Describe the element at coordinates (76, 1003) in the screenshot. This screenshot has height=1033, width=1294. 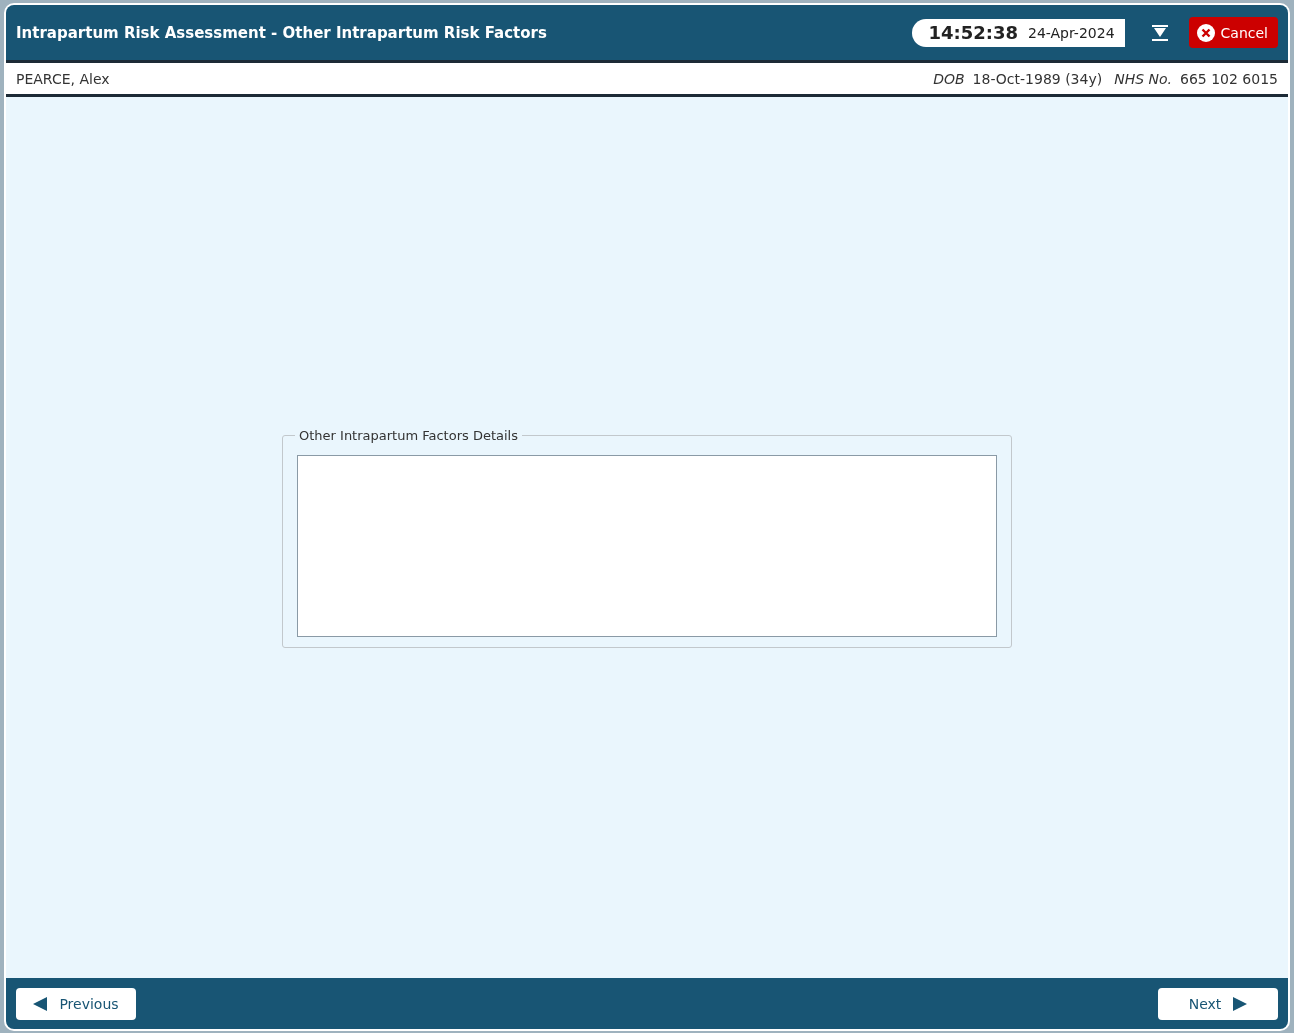
I see `previous-button: Previous` at that location.